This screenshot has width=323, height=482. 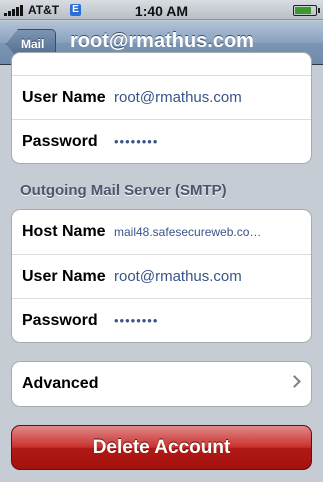 I want to click on incoming-host-row-partial, so click(x=161, y=64).